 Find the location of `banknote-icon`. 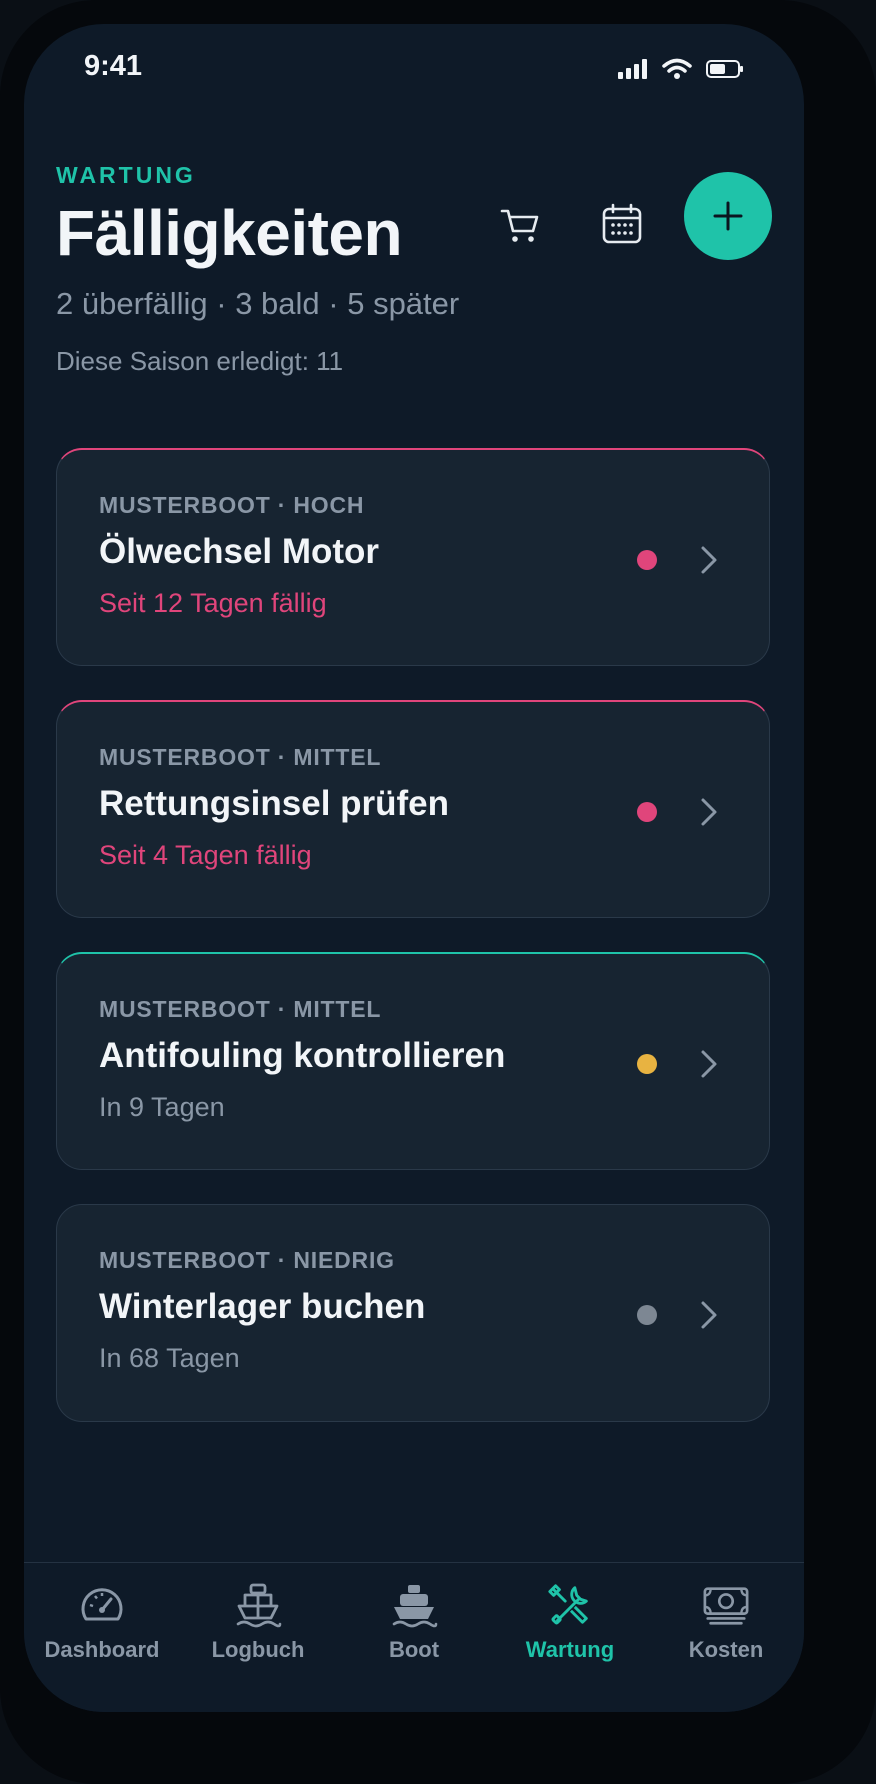

banknote-icon is located at coordinates (726, 1606).